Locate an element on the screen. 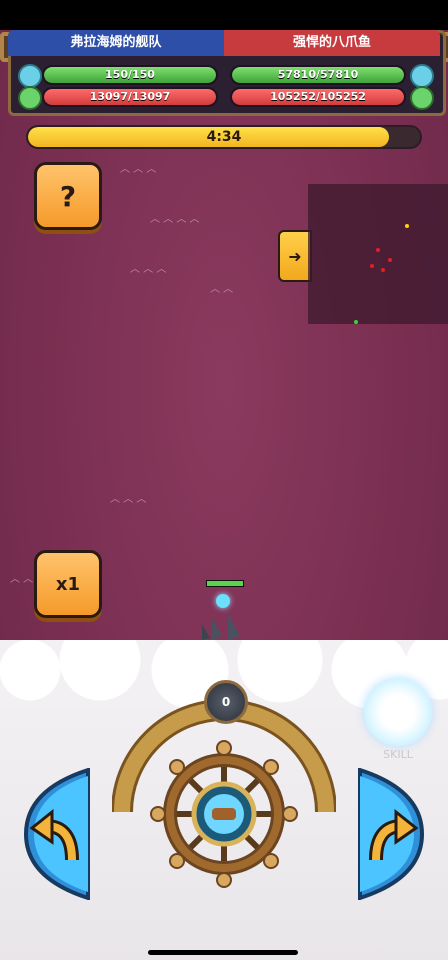  fleet-captain-icon is located at coordinates (30, 76).